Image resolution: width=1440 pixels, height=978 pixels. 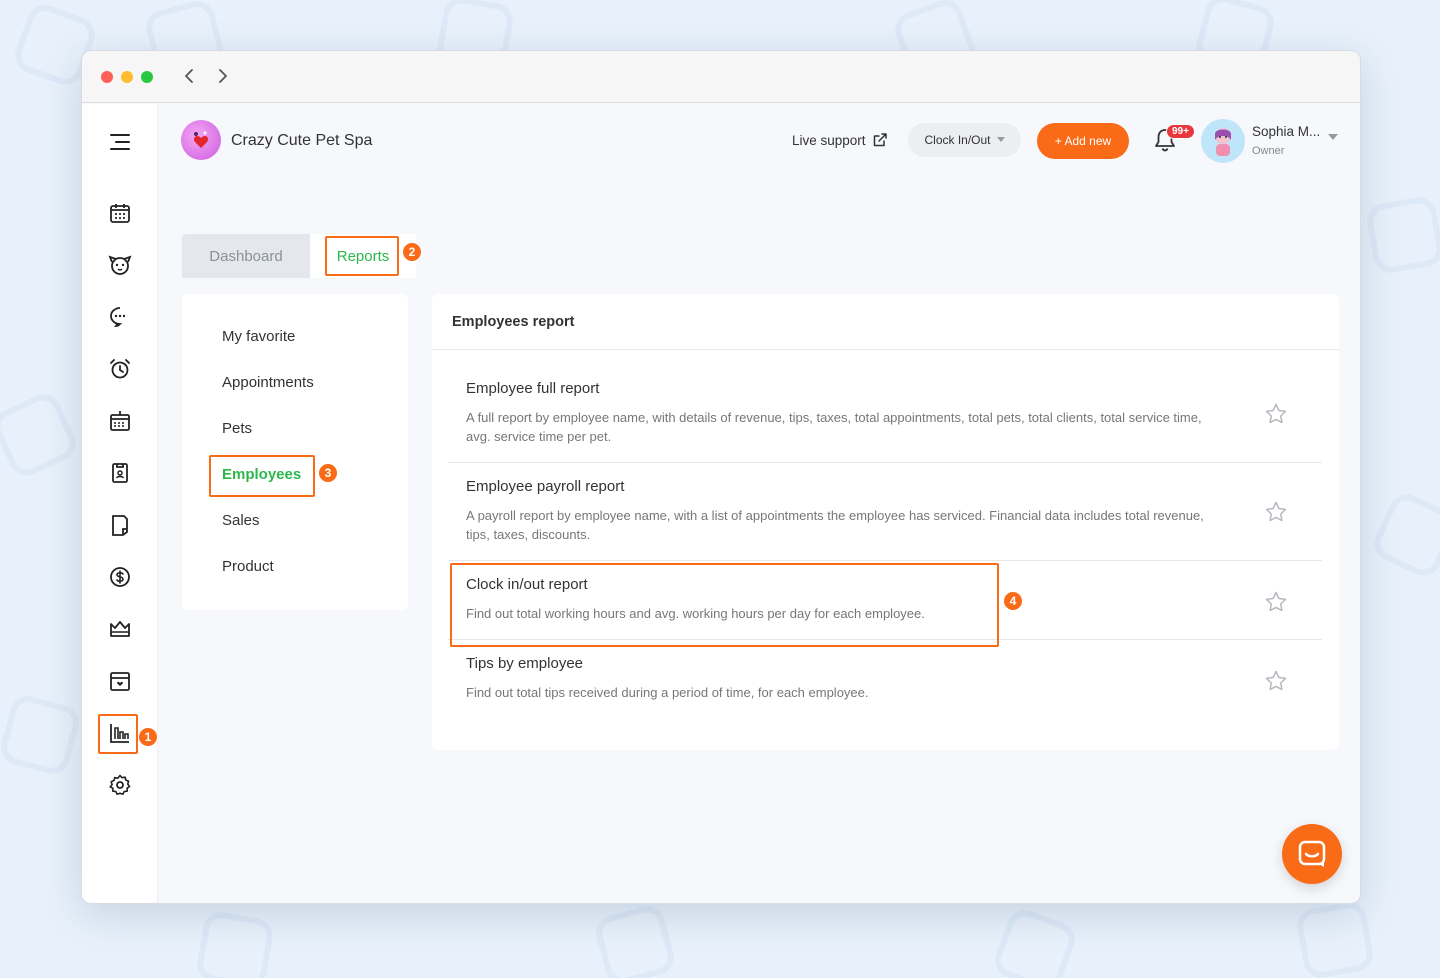 I want to click on user-role: Owner, so click(x=1268, y=151).